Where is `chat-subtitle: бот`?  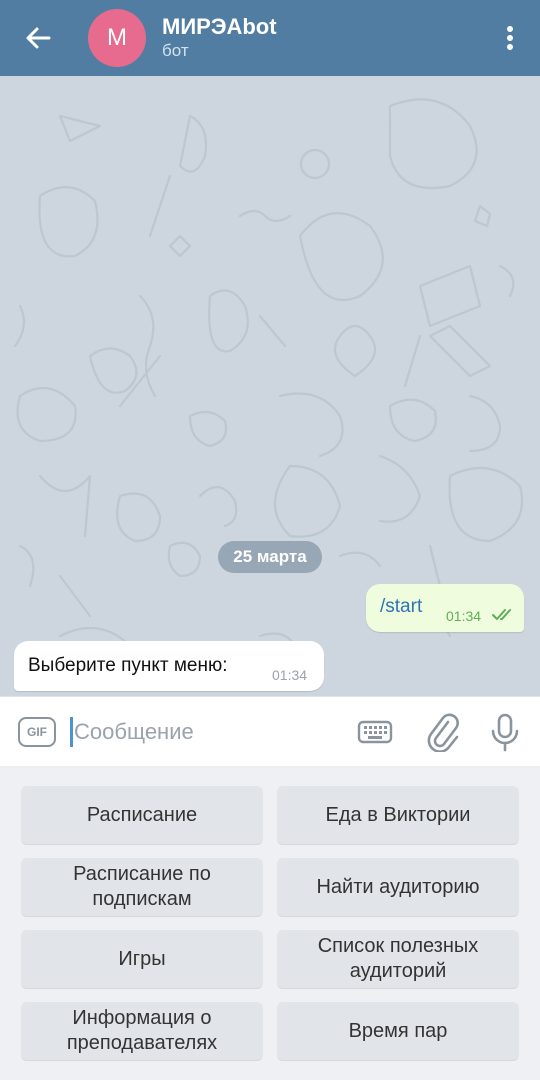
chat-subtitle: бот is located at coordinates (175, 50).